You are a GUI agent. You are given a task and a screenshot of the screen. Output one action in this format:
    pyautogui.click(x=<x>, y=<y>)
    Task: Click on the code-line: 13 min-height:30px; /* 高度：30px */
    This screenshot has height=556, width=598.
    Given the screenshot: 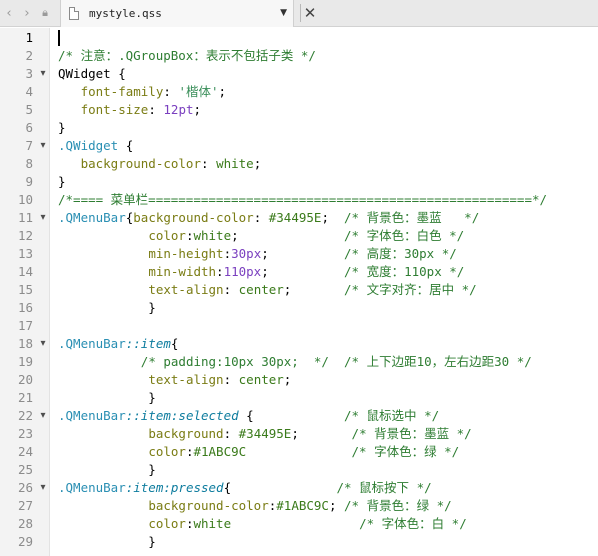 What is the action you would take?
    pyautogui.click(x=299, y=254)
    